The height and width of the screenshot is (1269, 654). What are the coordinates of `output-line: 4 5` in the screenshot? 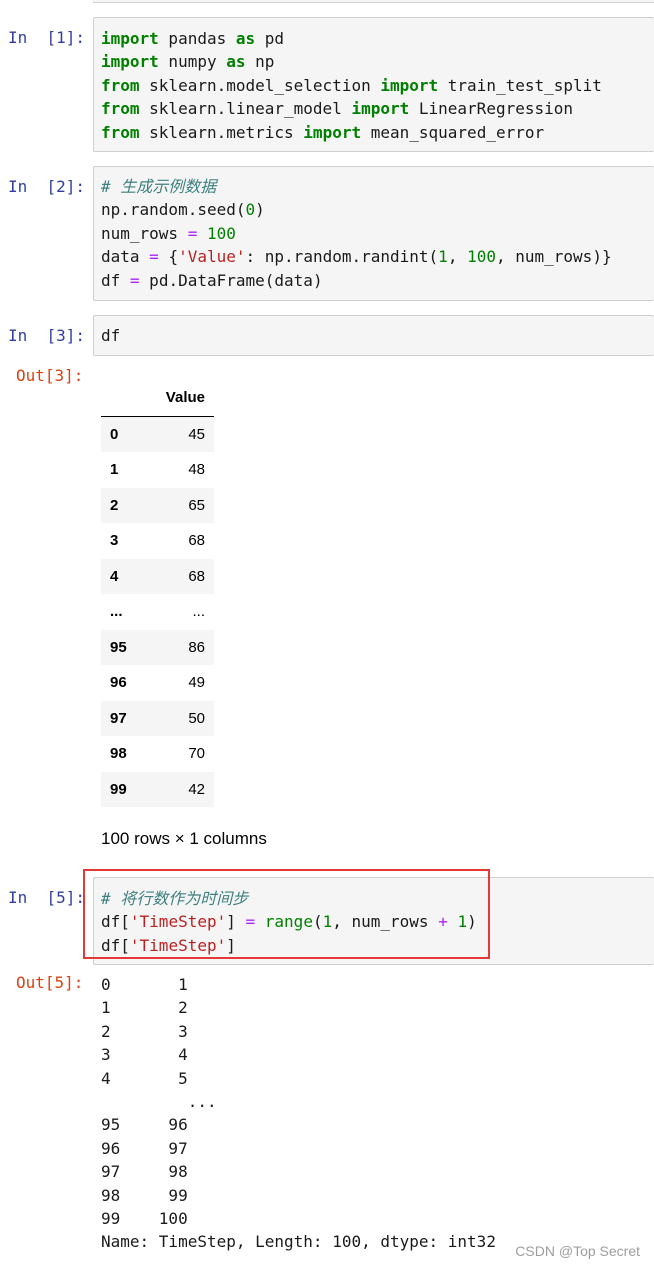 It's located at (144, 1078).